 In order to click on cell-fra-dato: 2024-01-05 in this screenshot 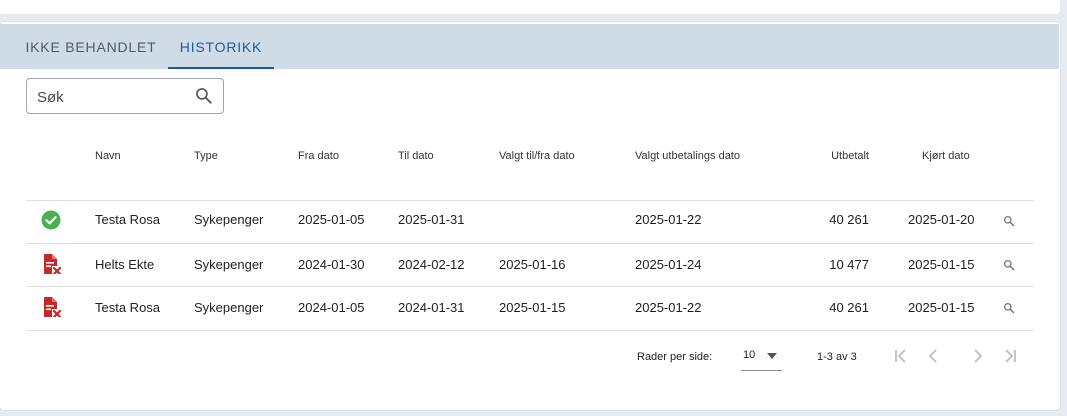, I will do `click(331, 307)`.